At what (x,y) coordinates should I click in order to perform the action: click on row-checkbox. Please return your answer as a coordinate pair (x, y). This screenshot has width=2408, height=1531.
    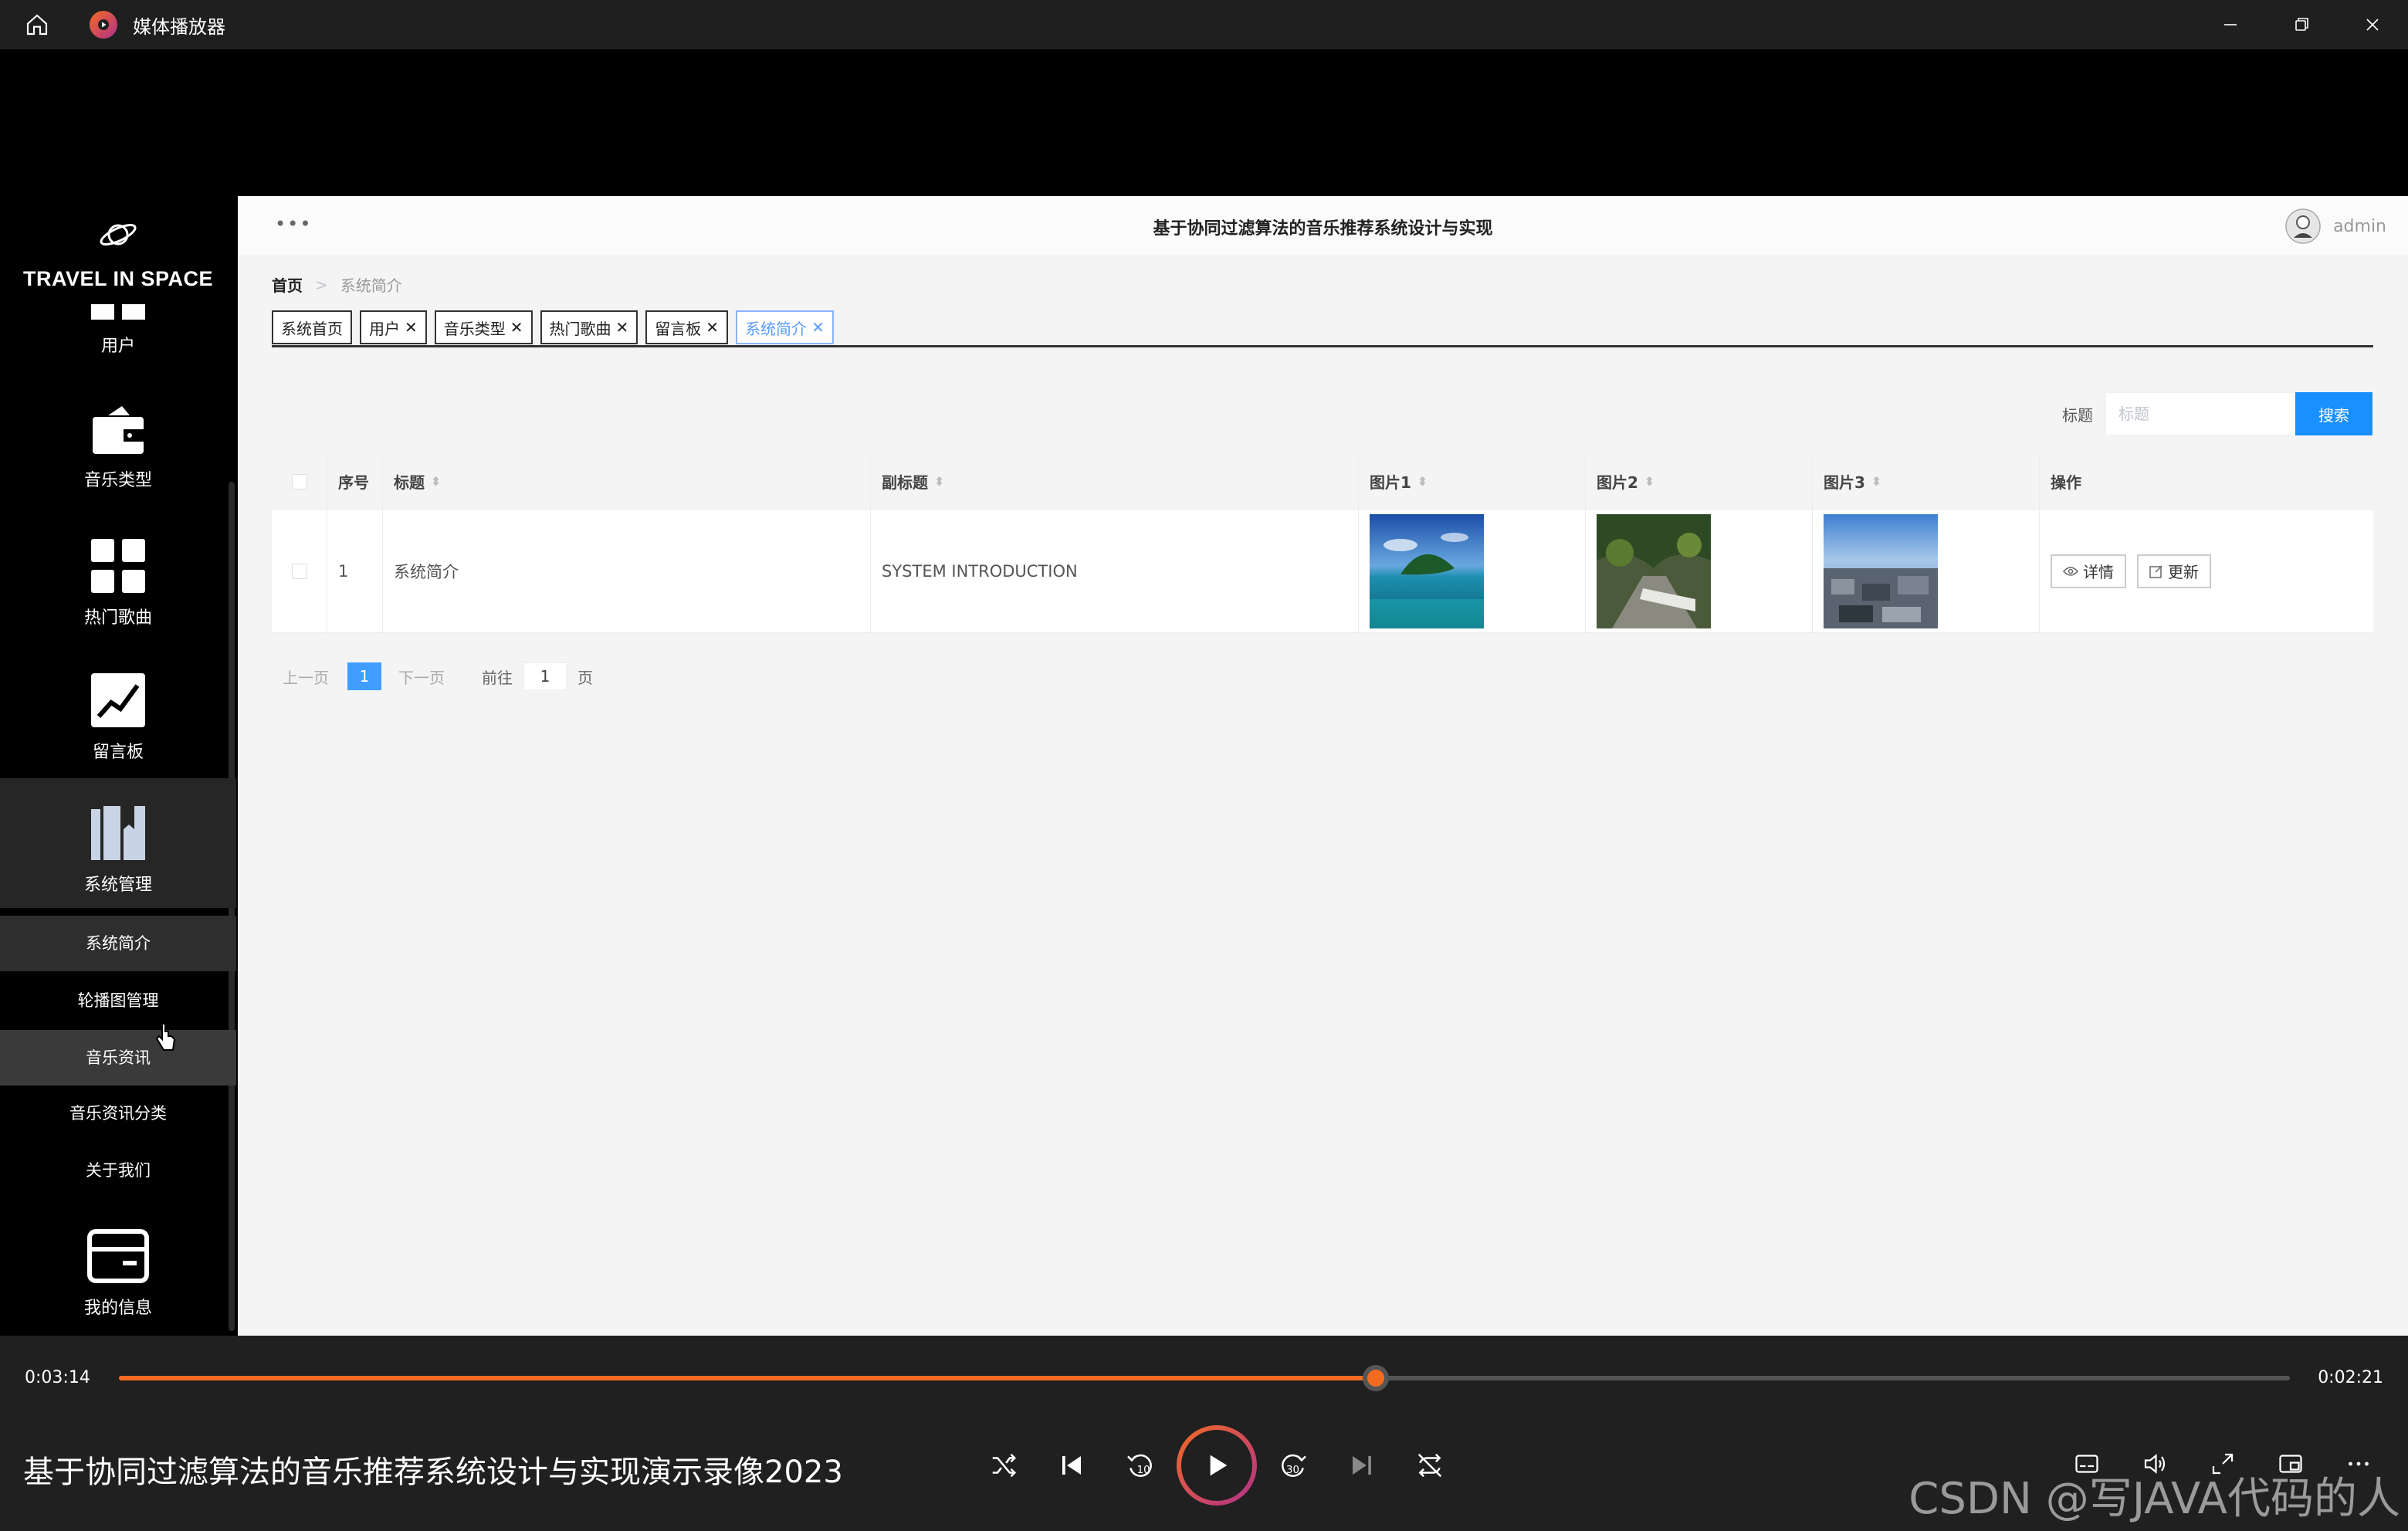
    Looking at the image, I should click on (299, 571).